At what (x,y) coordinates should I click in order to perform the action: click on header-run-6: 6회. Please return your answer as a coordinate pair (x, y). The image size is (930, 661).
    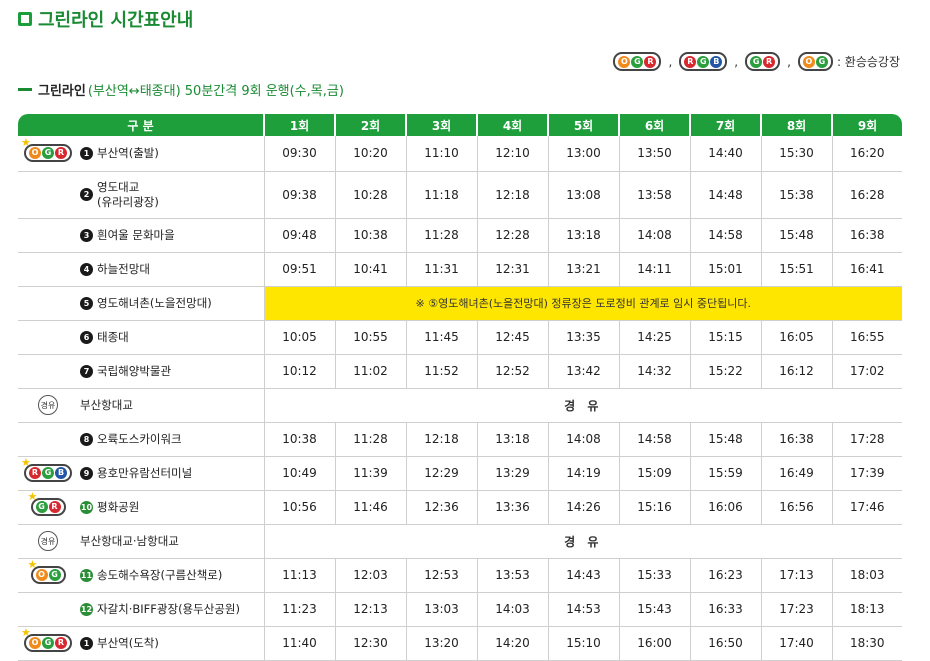
    Looking at the image, I should click on (655, 125).